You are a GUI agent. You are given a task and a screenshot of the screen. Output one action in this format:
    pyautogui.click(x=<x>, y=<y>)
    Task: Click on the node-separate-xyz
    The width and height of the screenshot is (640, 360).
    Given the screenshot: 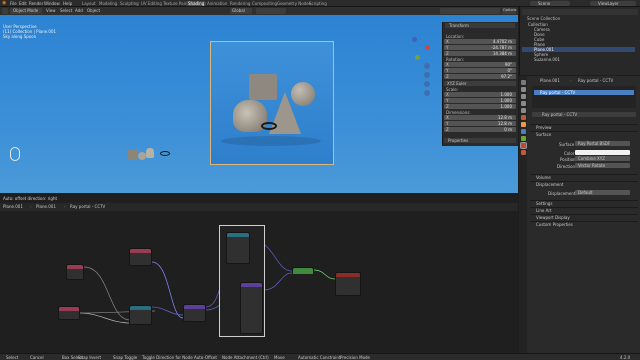 What is the action you would take?
    pyautogui.click(x=238, y=248)
    